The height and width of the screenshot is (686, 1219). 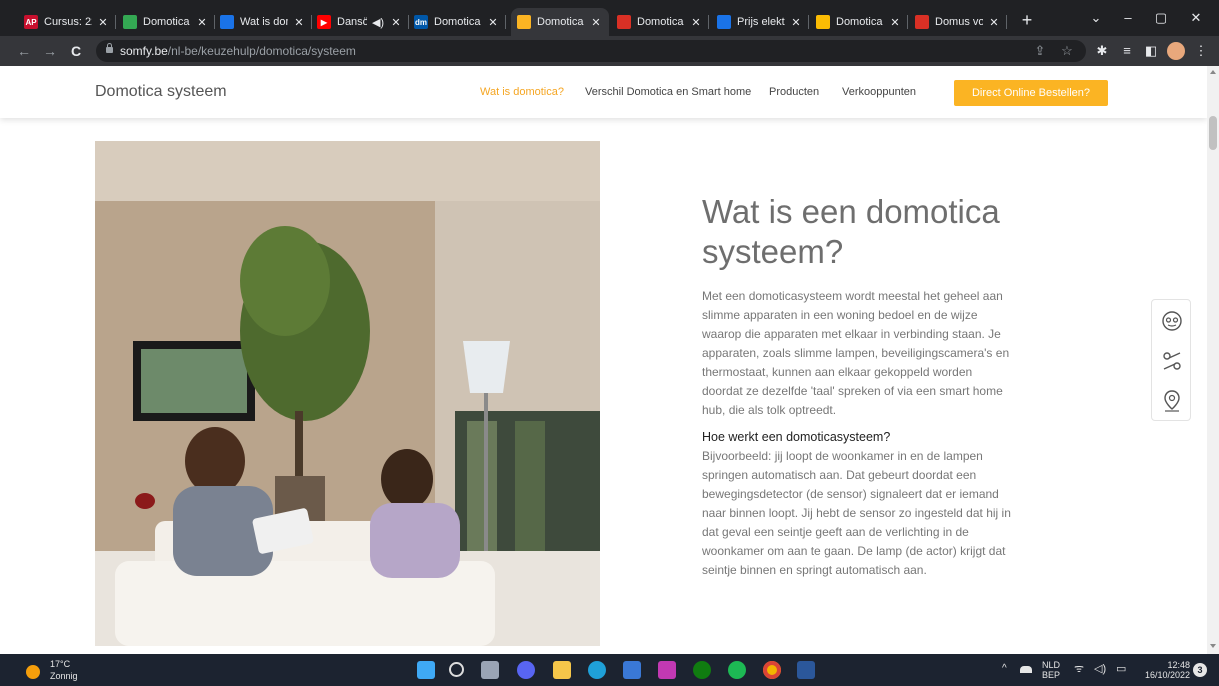 What do you see at coordinates (922, 22) in the screenshot?
I see `domus-icon` at bounding box center [922, 22].